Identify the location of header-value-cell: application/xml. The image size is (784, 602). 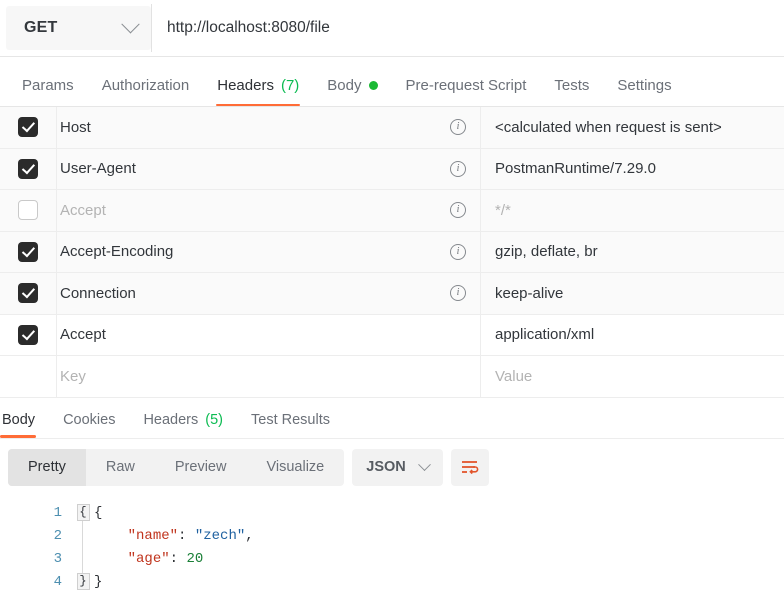
(632, 335).